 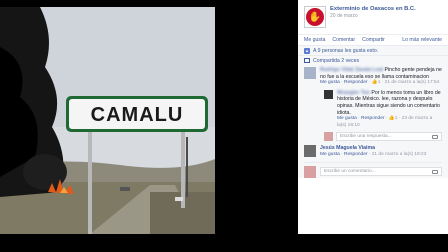 I want to click on share-button: Compartir, so click(x=373, y=40).